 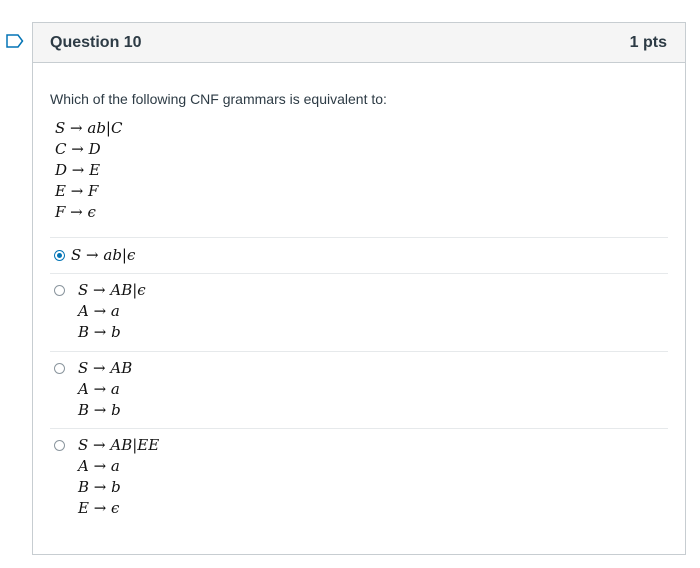 I want to click on answer-rule: S → ab|ϵ, so click(x=103, y=255).